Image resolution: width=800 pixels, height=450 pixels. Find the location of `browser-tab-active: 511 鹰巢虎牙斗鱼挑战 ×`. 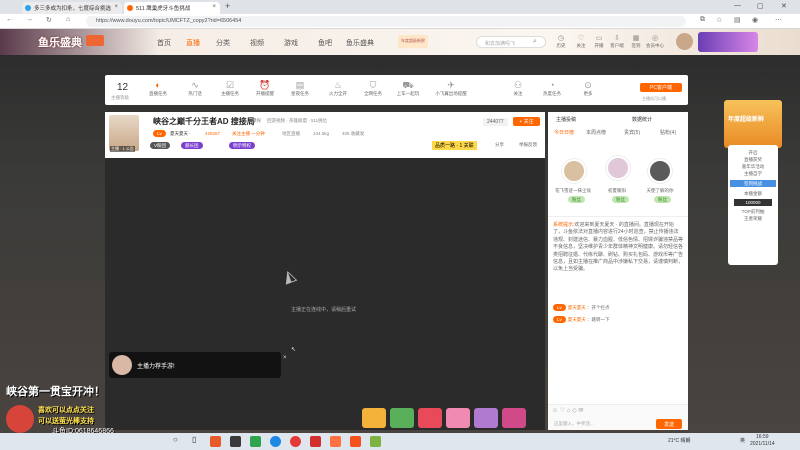

browser-tab-active: 511 鹰巢虎牙斗鱼挑战 × is located at coordinates (172, 8).